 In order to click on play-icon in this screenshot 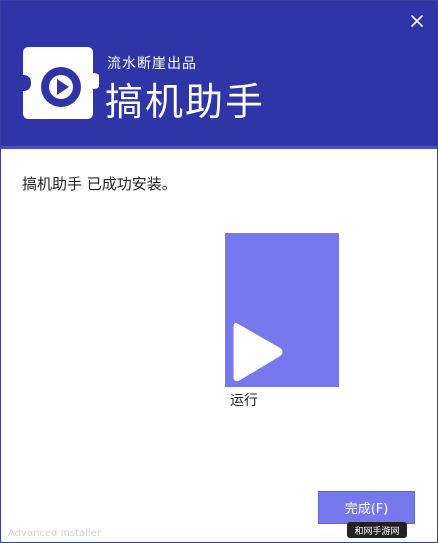, I will do `click(257, 354)`.